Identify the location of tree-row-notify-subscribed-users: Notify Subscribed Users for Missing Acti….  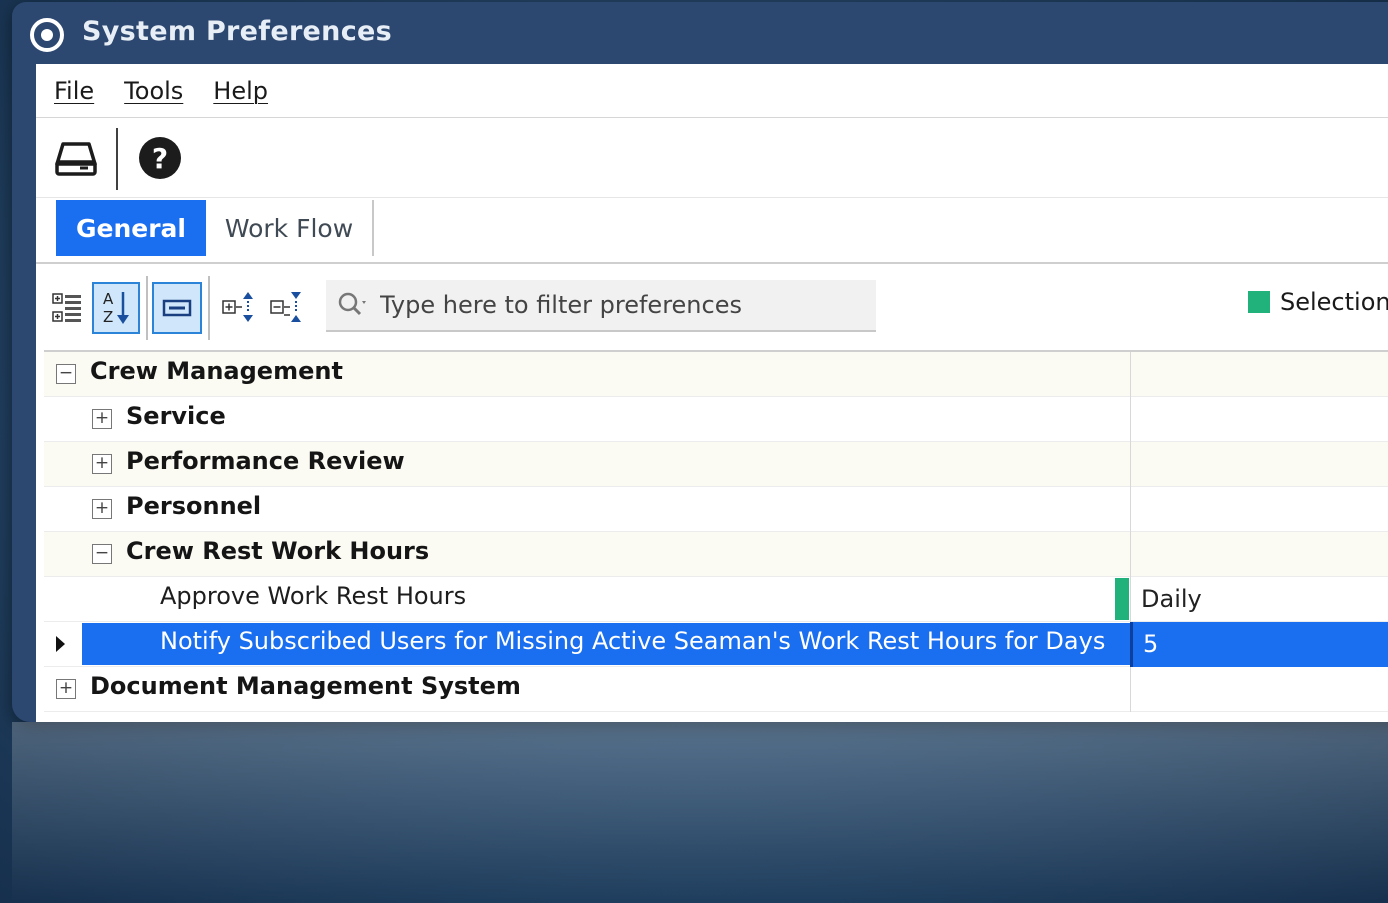
(716, 644).